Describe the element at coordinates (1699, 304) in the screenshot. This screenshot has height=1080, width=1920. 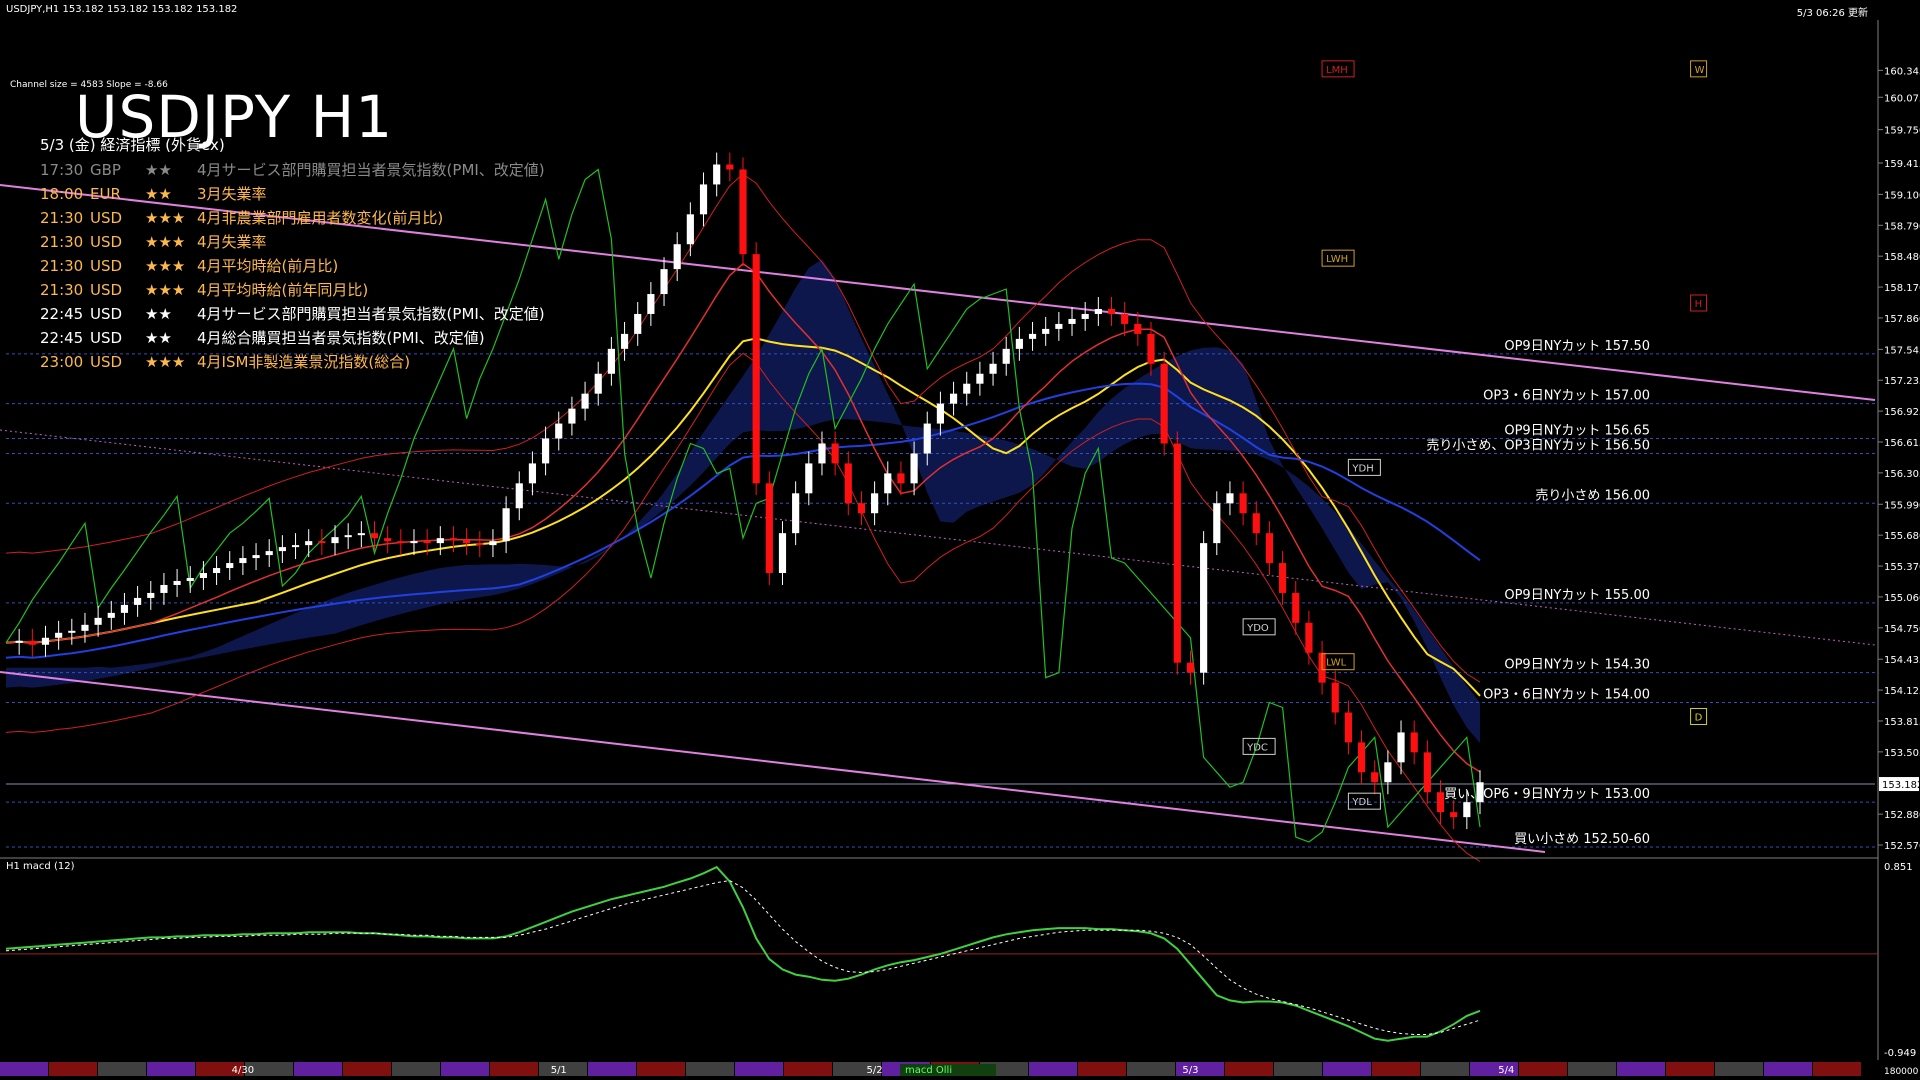
I see `marker-label: H` at that location.